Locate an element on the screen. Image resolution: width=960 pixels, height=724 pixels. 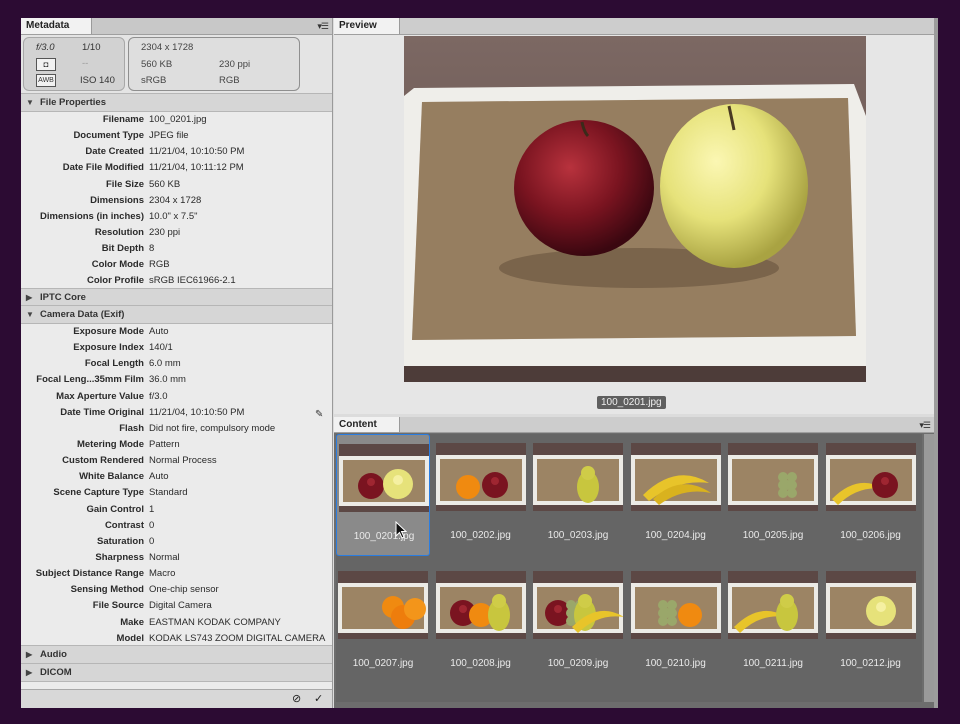
metadata-value: 230 ppi is located at coordinates (165, 232).